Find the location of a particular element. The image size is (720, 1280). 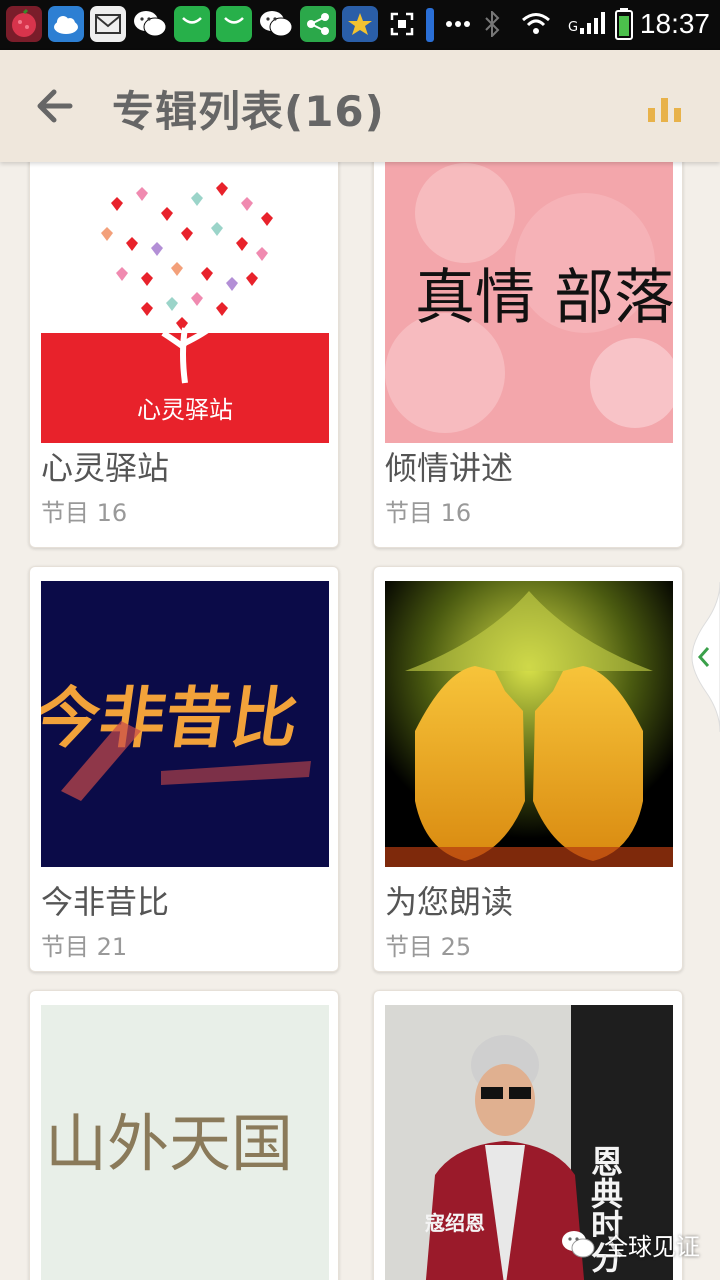

album-cover: 真情 部落格 is located at coordinates (529, 302).